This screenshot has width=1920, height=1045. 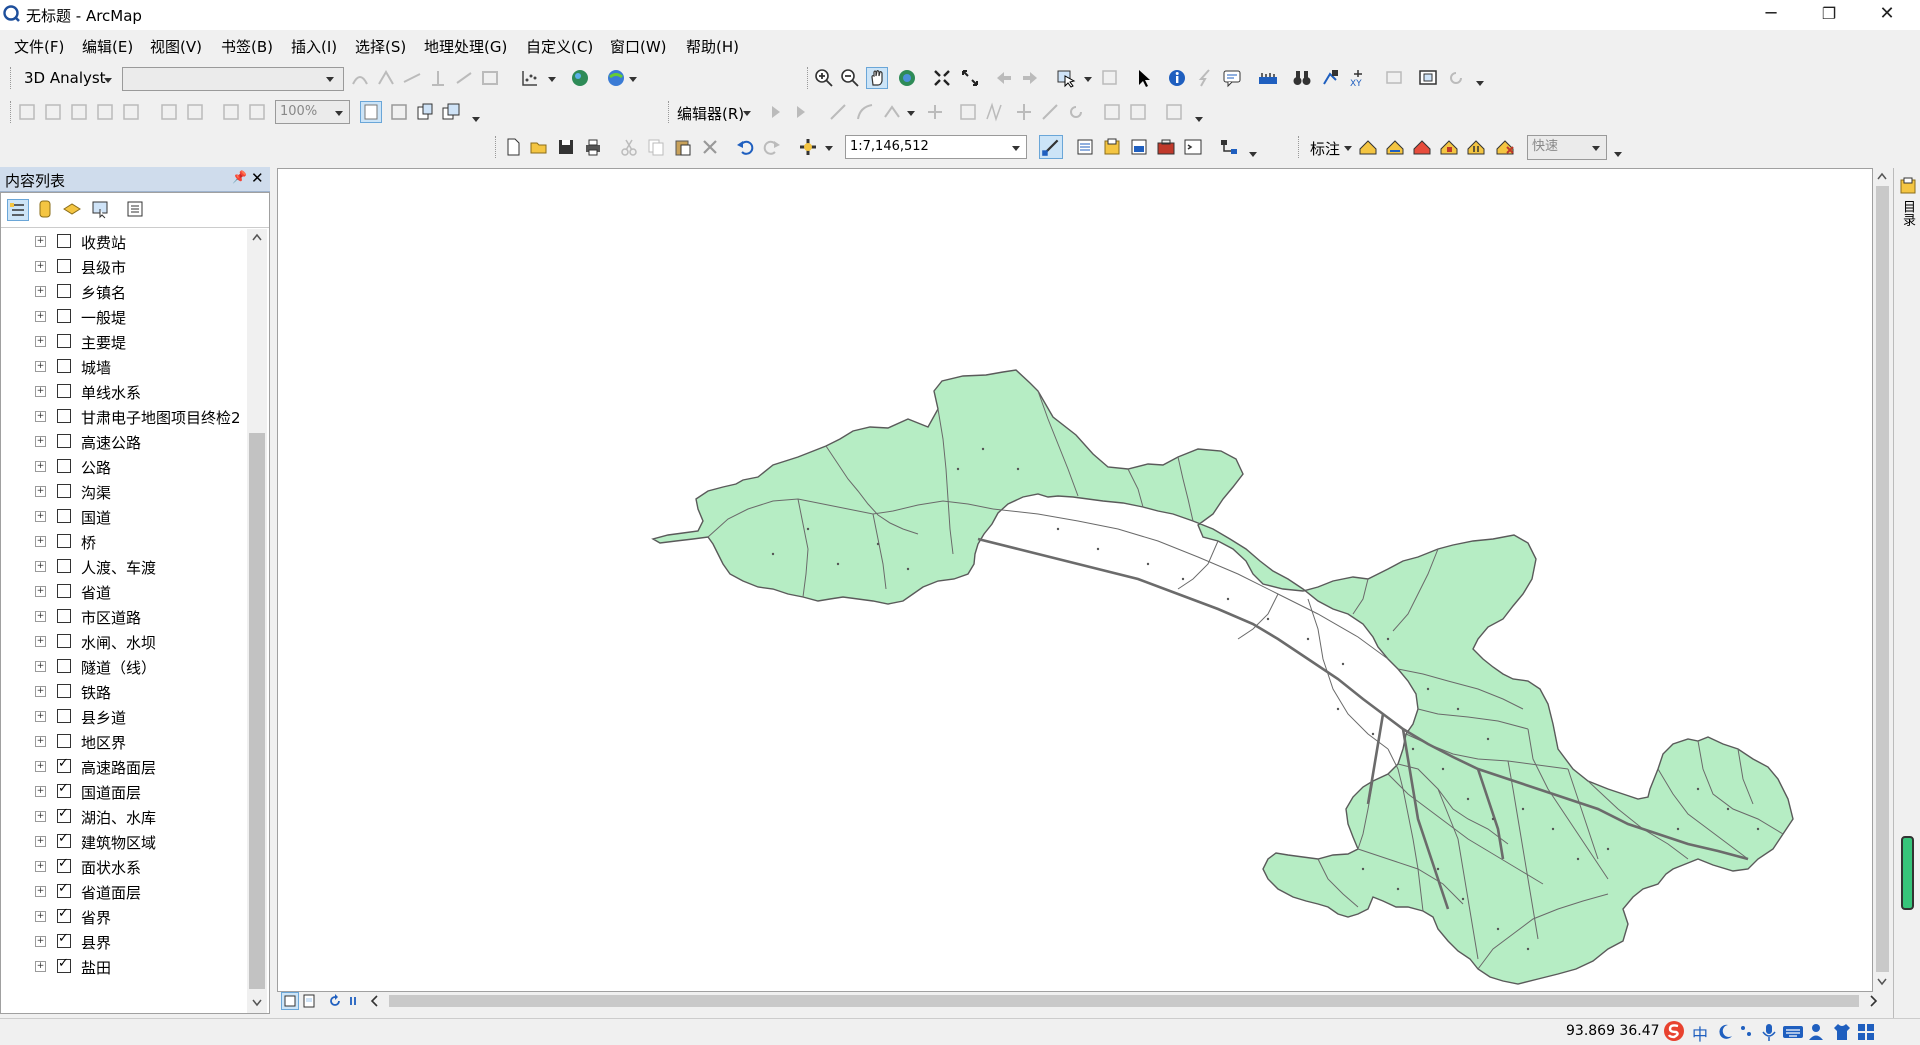 I want to click on layer-row-人渡车渡: + 人渡、车渡, so click(x=124, y=566).